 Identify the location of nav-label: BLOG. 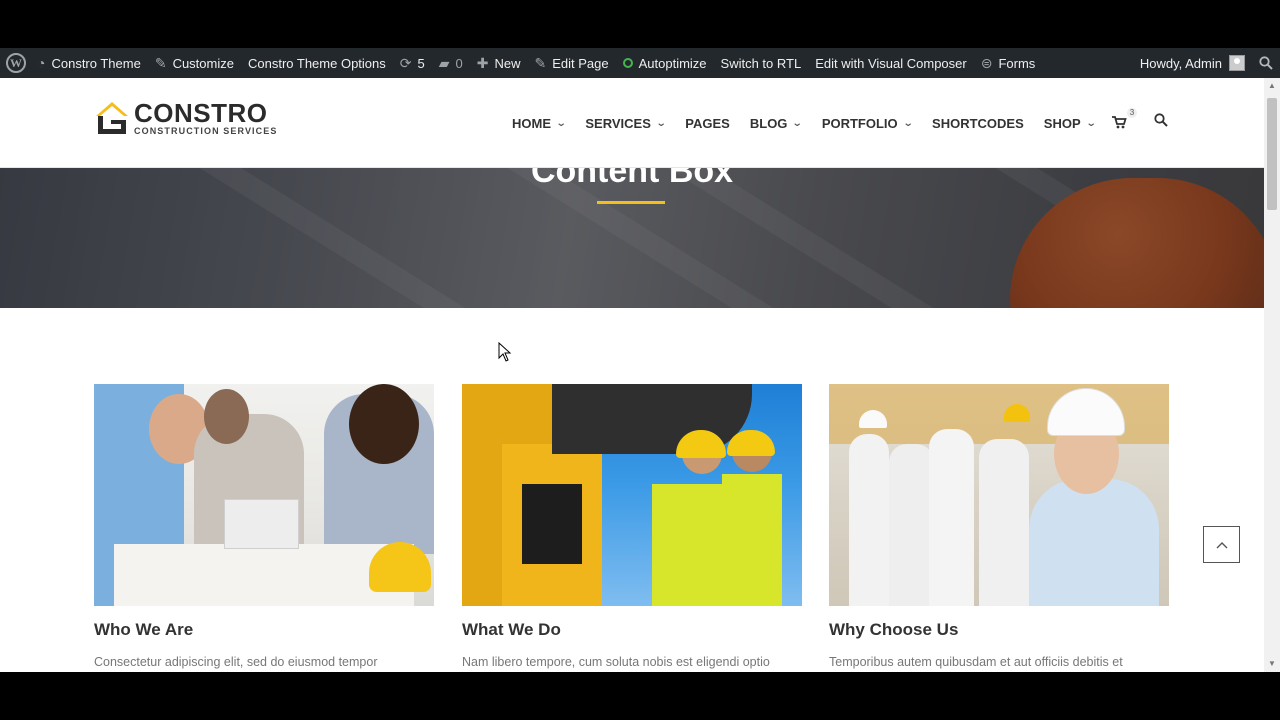
(768, 123).